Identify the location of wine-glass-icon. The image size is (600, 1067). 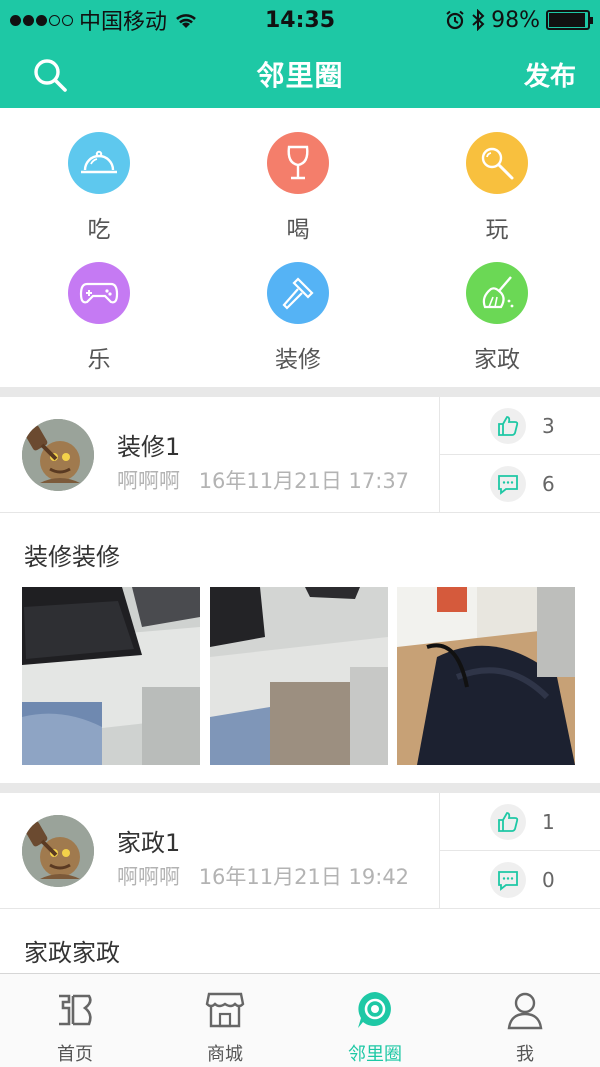
(298, 163).